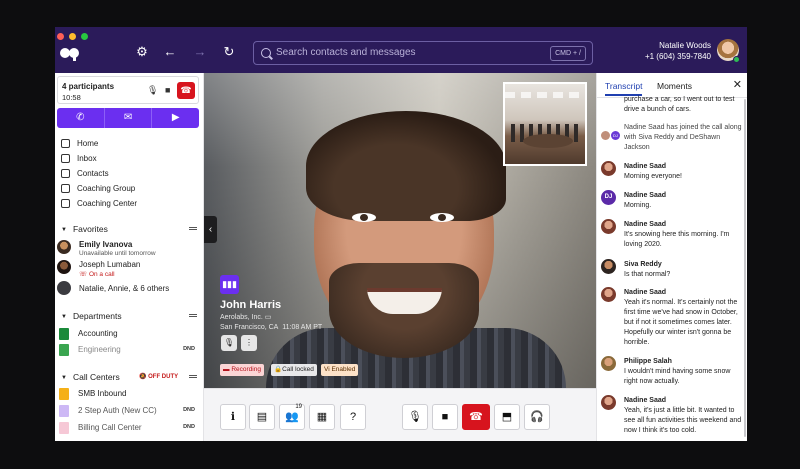 The image size is (800, 469). What do you see at coordinates (128, 90) in the screenshot?
I see `active-call-card: 4 participants 10:58 🎙 ■ ☎` at bounding box center [128, 90].